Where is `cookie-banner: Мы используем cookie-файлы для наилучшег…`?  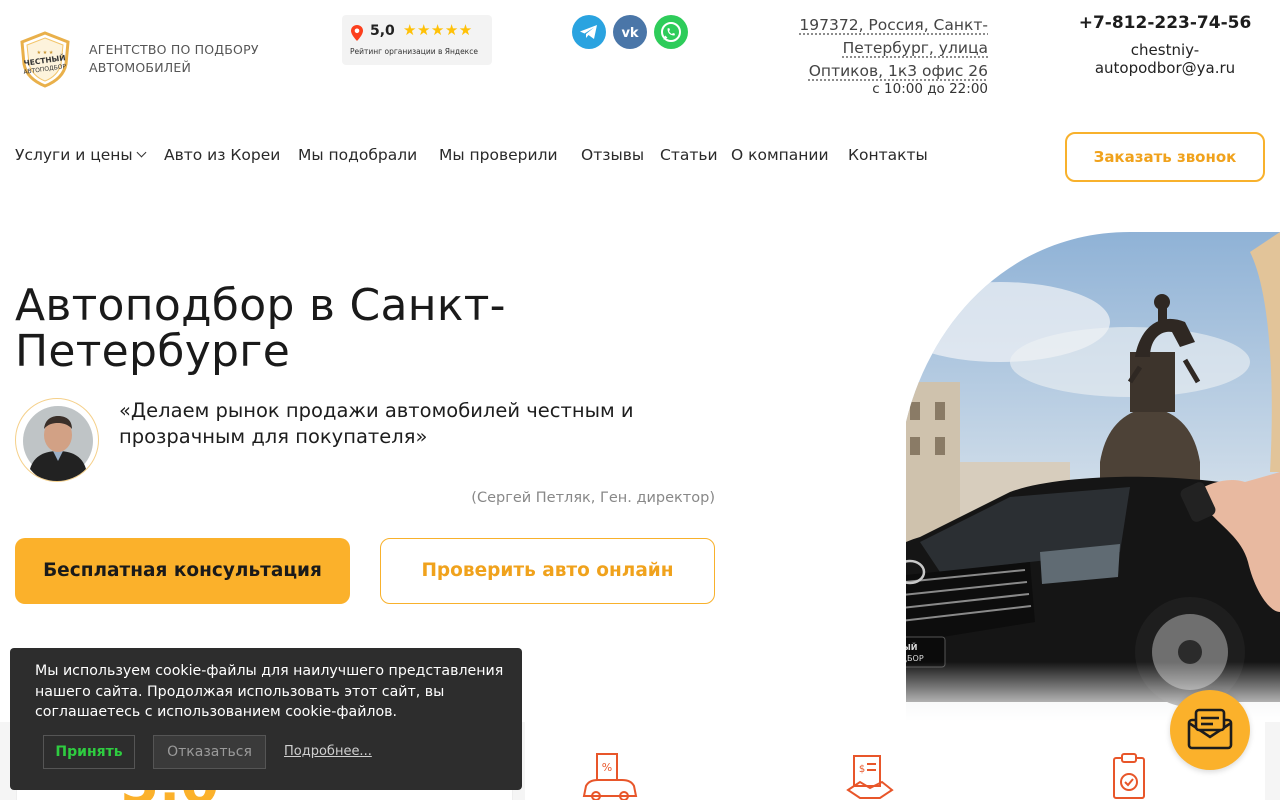
cookie-banner: Мы используем cookie-файлы для наилучшег… is located at coordinates (266, 719).